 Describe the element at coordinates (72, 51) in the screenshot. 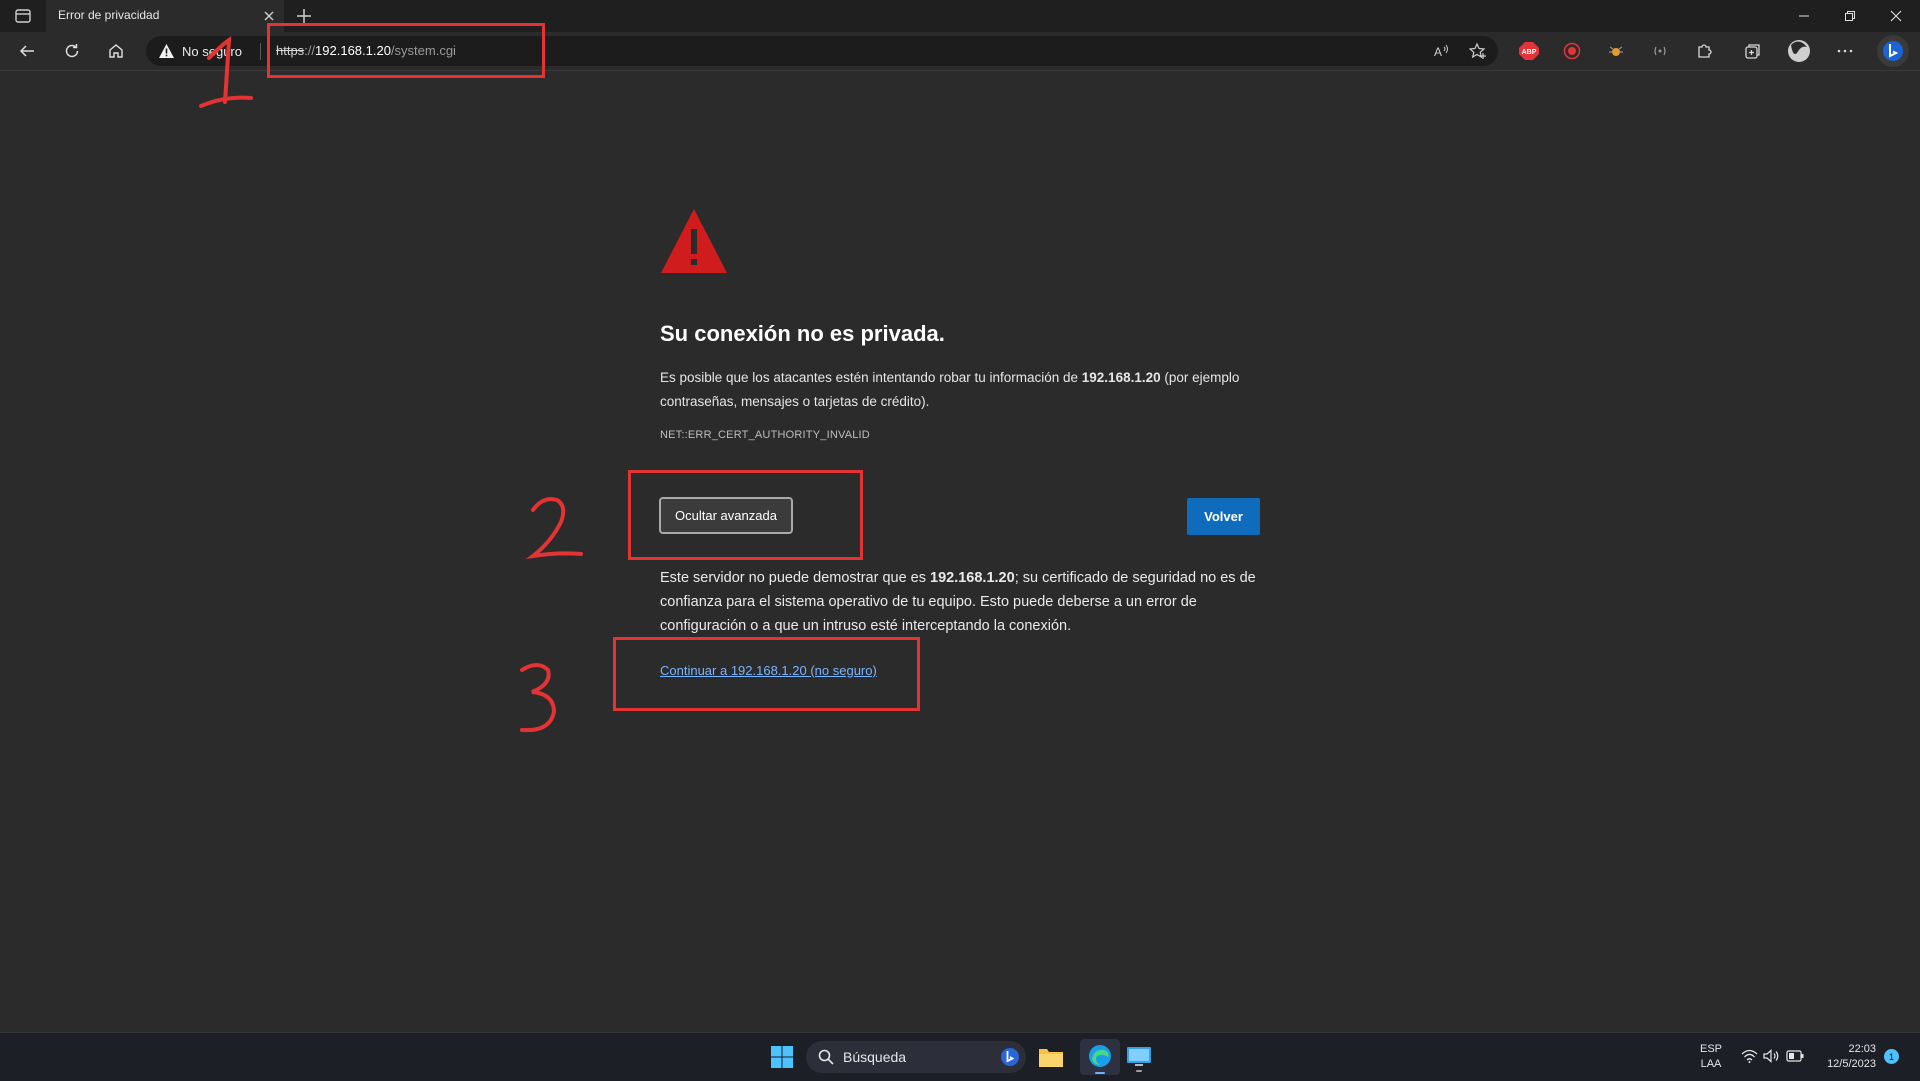

I see `refresh-icon` at that location.